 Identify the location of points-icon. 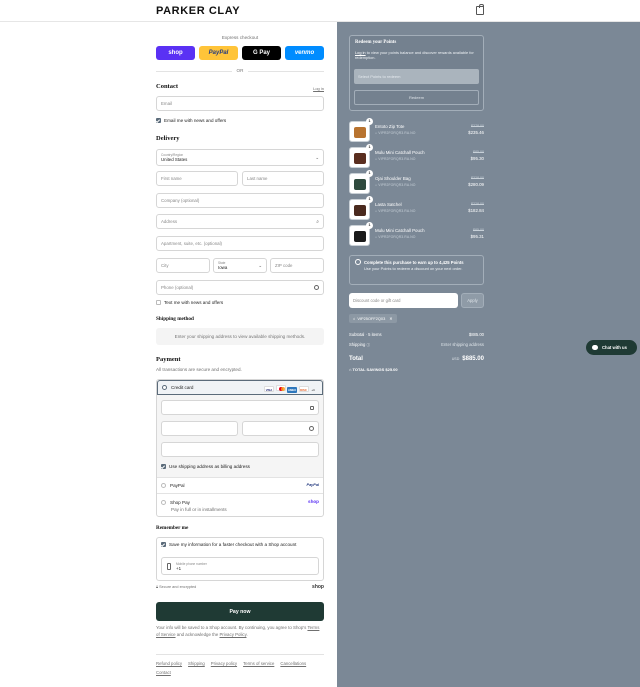
(358, 262).